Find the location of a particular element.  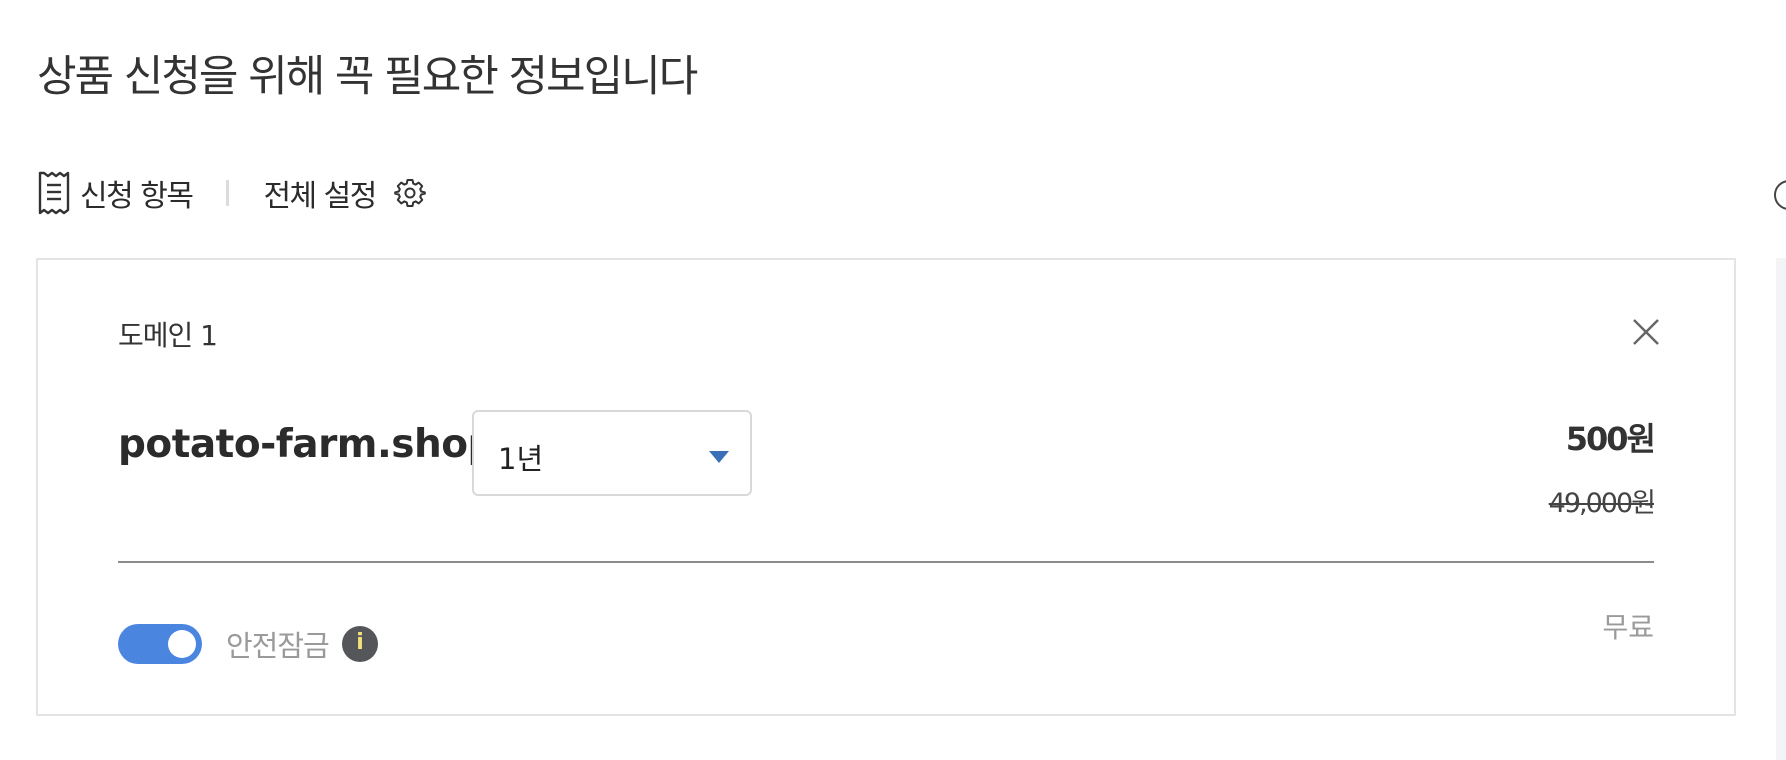

side-panel-toggle-icon is located at coordinates (1780, 195).